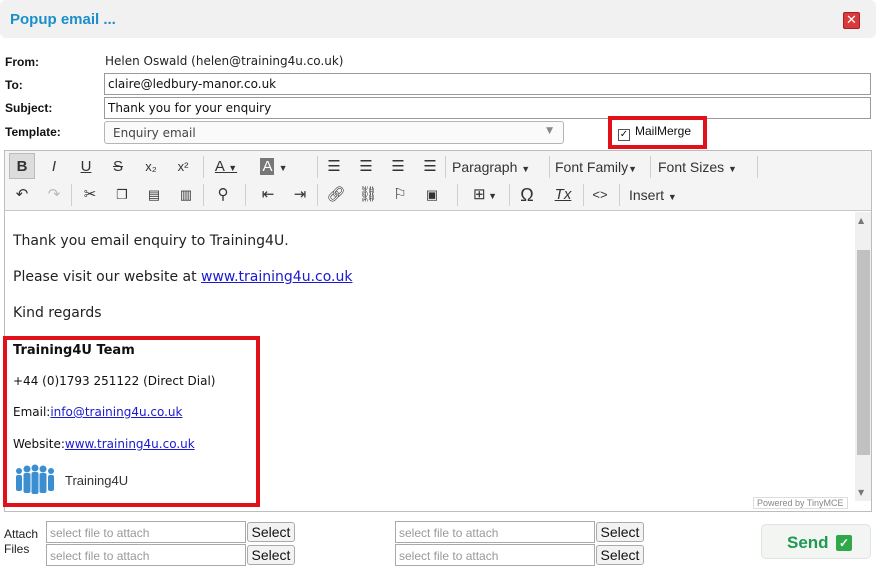 This screenshot has width=880, height=576. What do you see at coordinates (118, 167) in the screenshot?
I see `strikethrough-button: S` at bounding box center [118, 167].